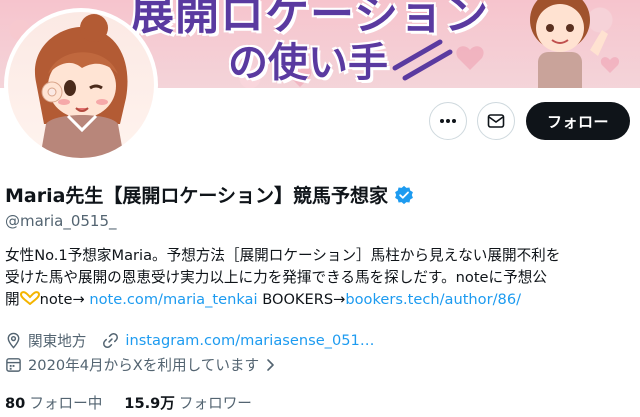  What do you see at coordinates (66, 403) in the screenshot?
I see `following-label: フォロー中` at bounding box center [66, 403].